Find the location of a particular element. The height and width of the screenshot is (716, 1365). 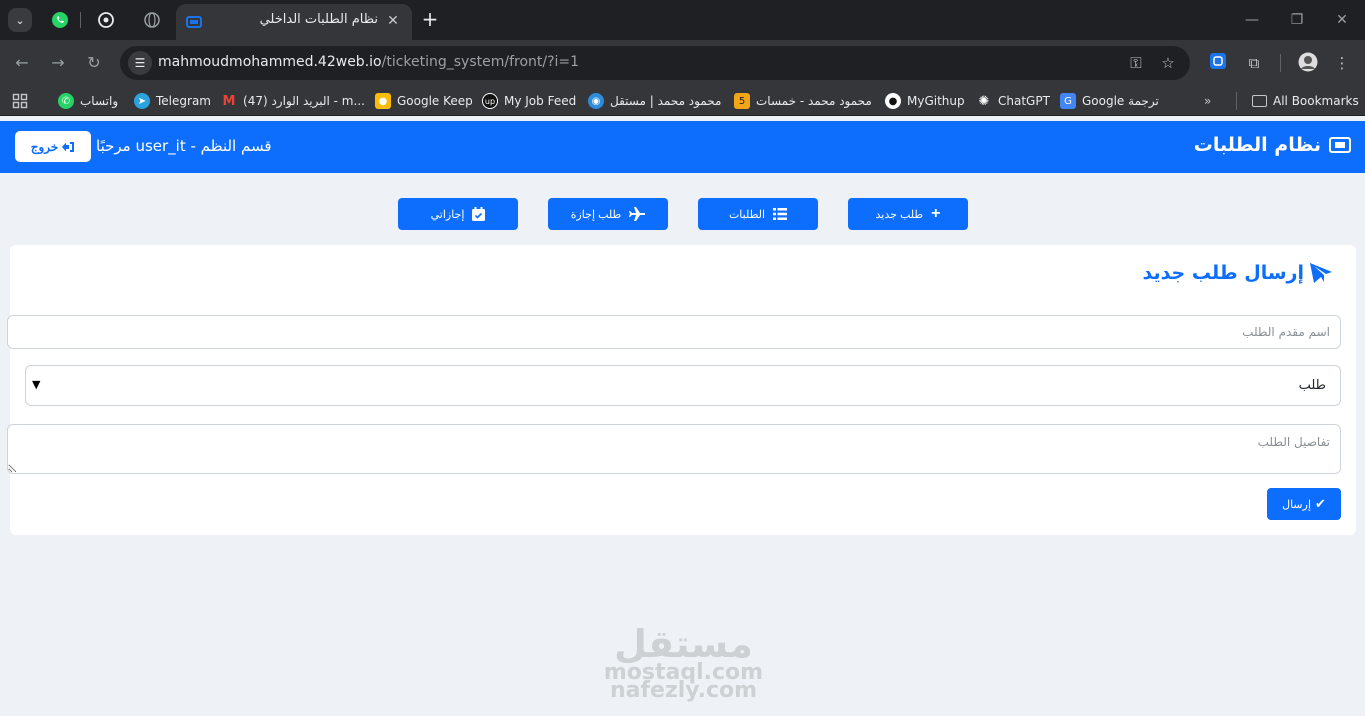

logout-button: خروج is located at coordinates (53, 146).